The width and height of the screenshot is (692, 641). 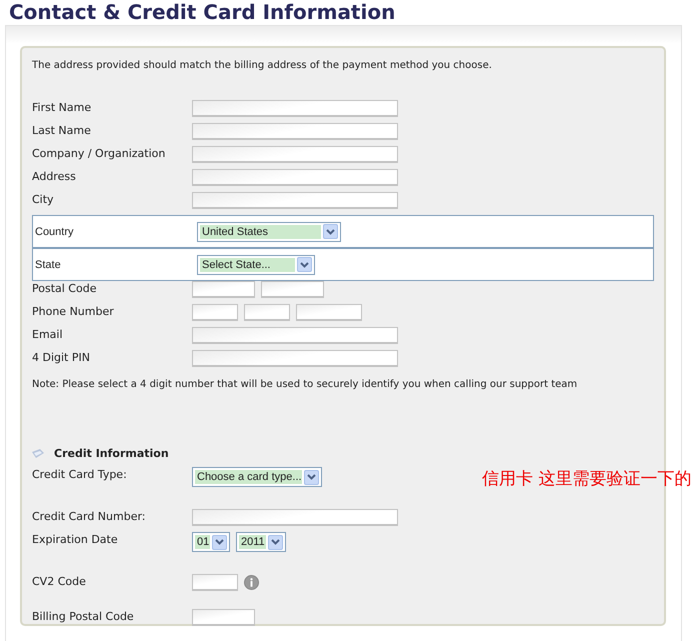 What do you see at coordinates (59, 581) in the screenshot?
I see `field-label: CV2 Code` at bounding box center [59, 581].